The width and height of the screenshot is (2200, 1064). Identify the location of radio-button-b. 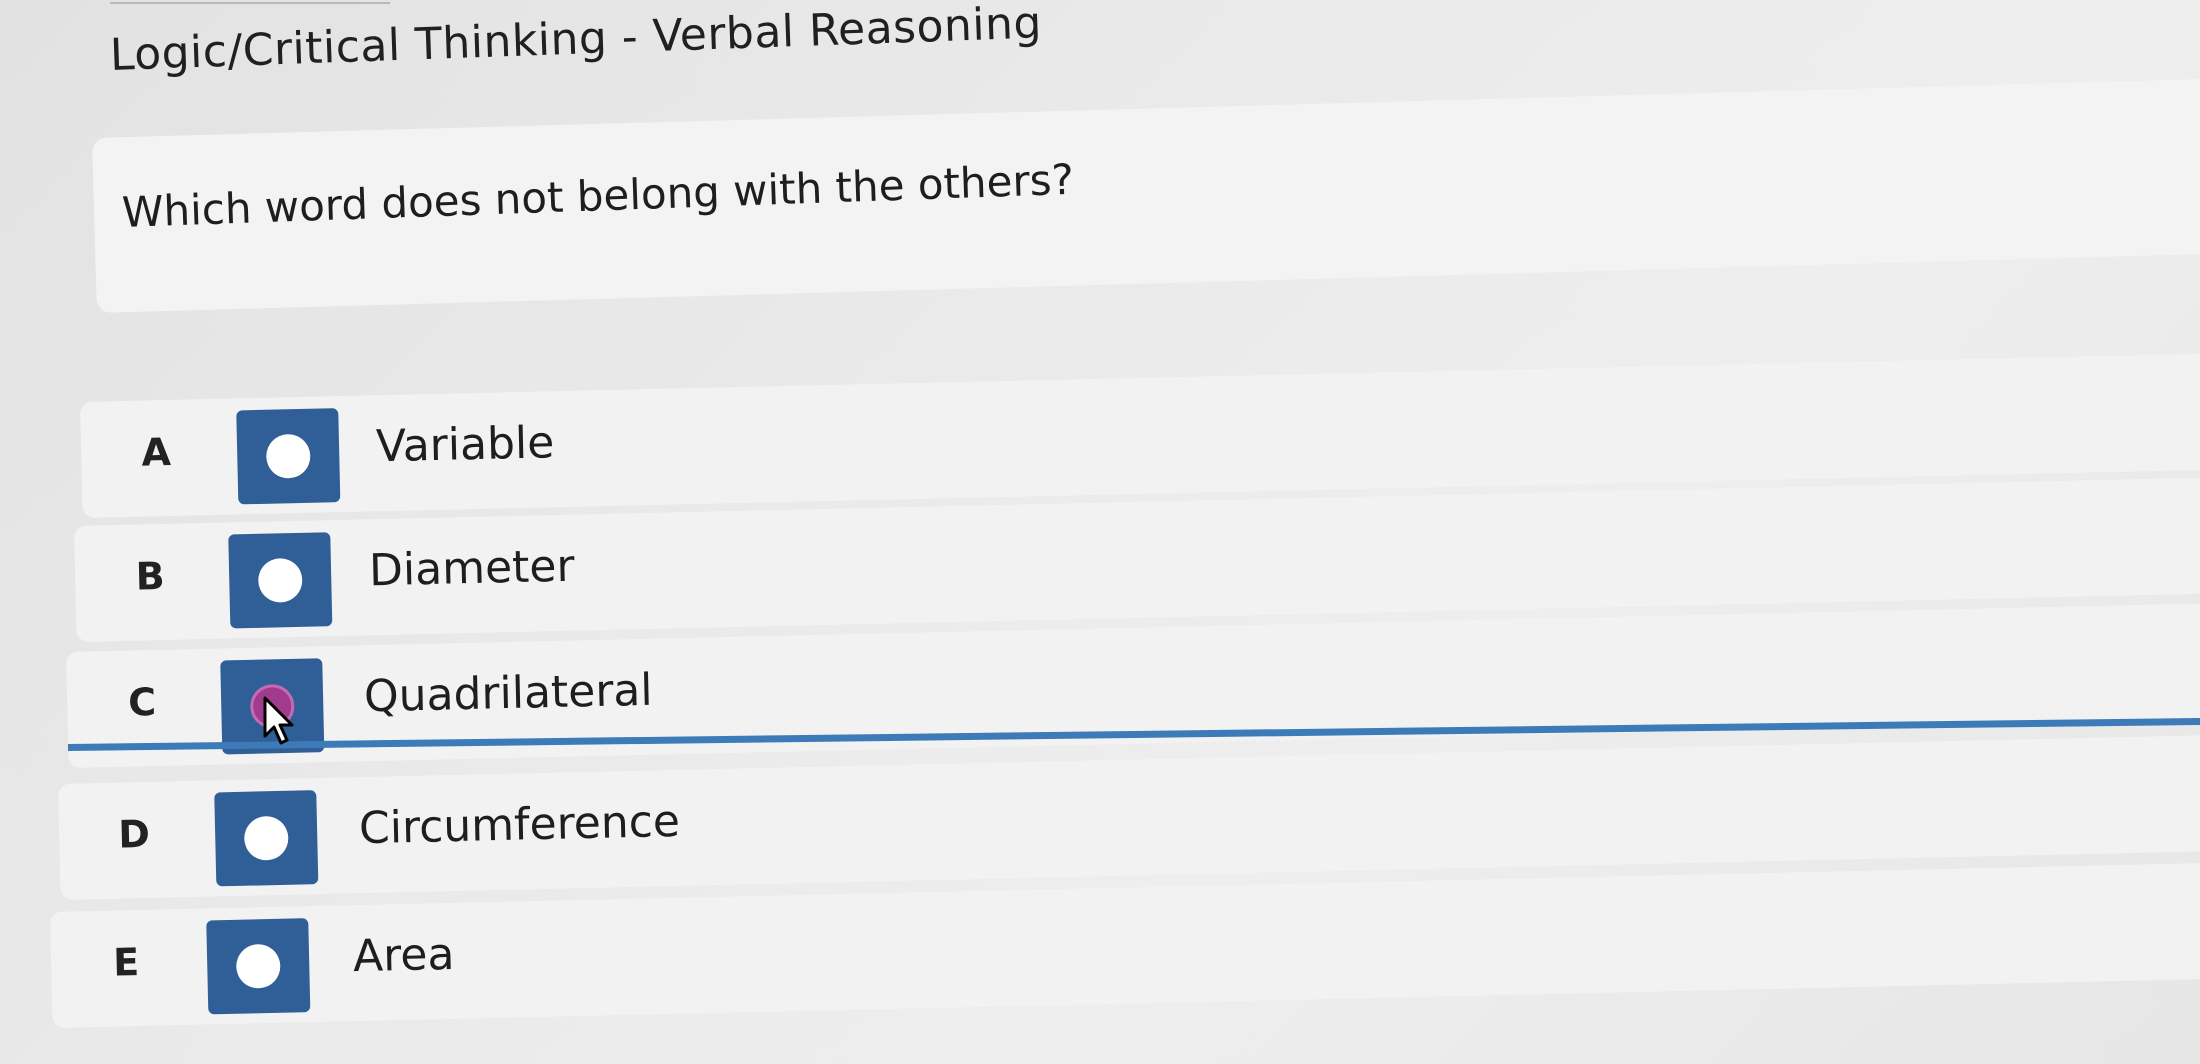
(280, 580).